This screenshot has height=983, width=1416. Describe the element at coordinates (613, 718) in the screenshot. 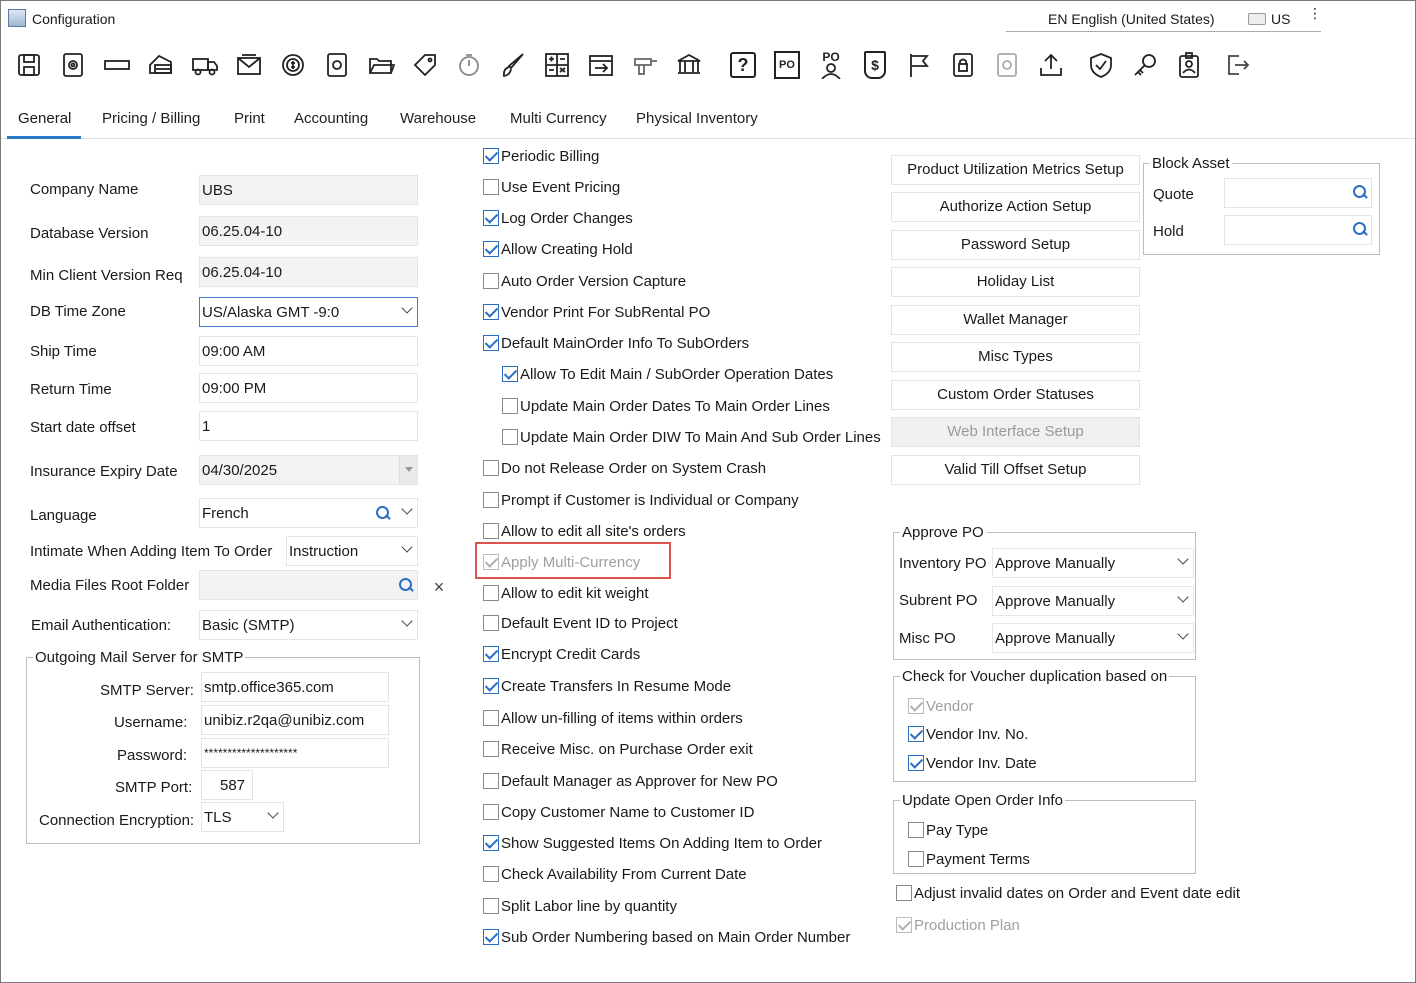

I see `allow-unfilling-checkbox: Allow un-filling of items within orders` at that location.